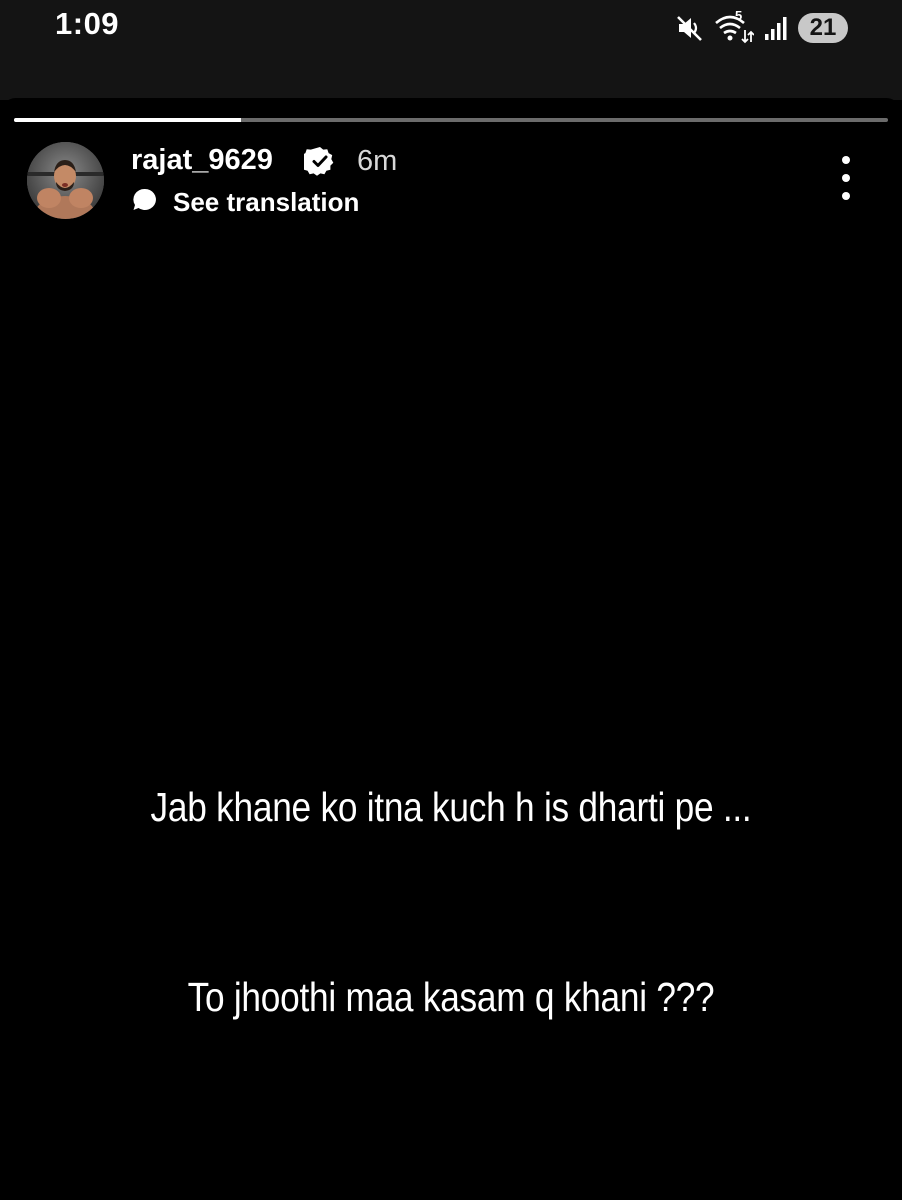  What do you see at coordinates (762, 27) in the screenshot?
I see `status-icons: 5 21` at bounding box center [762, 27].